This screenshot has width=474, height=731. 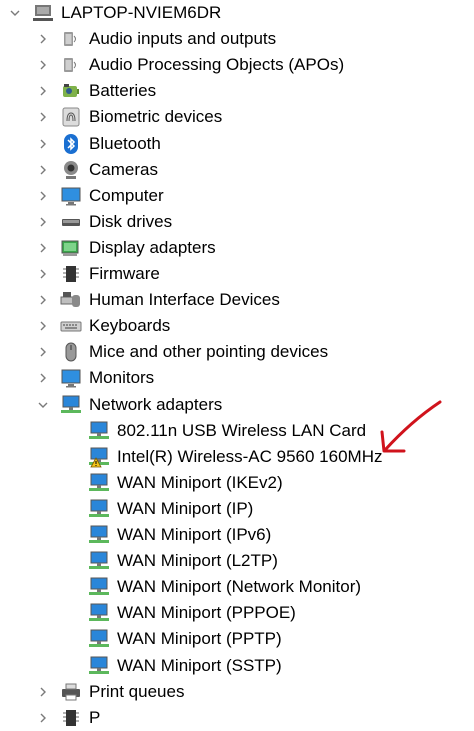 What do you see at coordinates (217, 65) in the screenshot?
I see `tree-item-label: Audio Processing Objects (APOs)` at bounding box center [217, 65].